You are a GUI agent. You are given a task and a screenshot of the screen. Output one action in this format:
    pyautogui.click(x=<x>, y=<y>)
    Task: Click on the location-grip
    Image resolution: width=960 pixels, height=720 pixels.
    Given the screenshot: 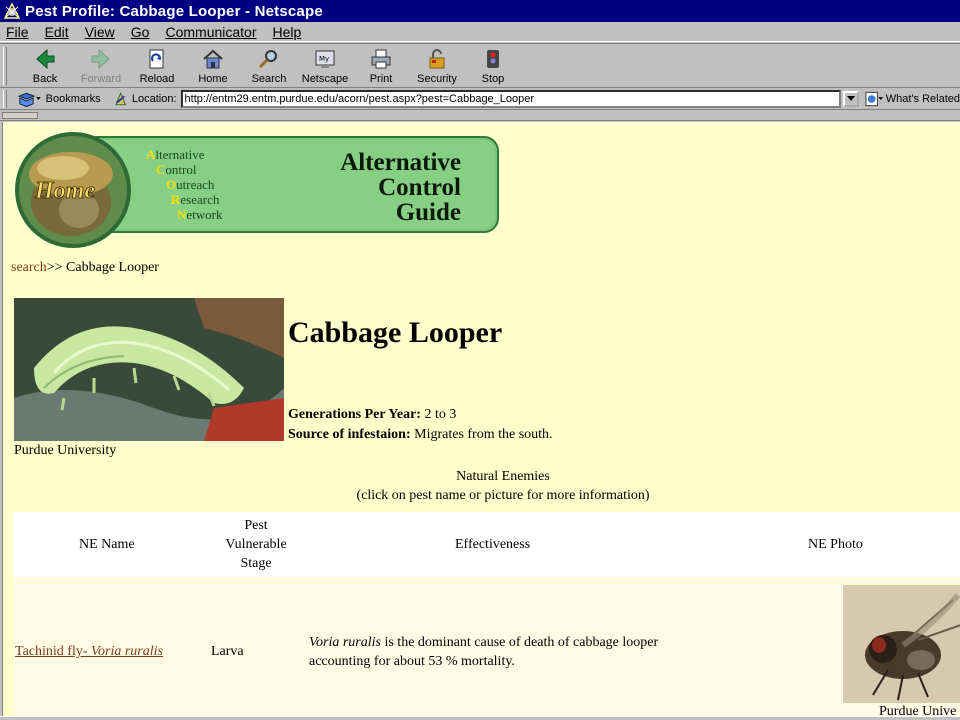 What is the action you would take?
    pyautogui.click(x=5, y=98)
    